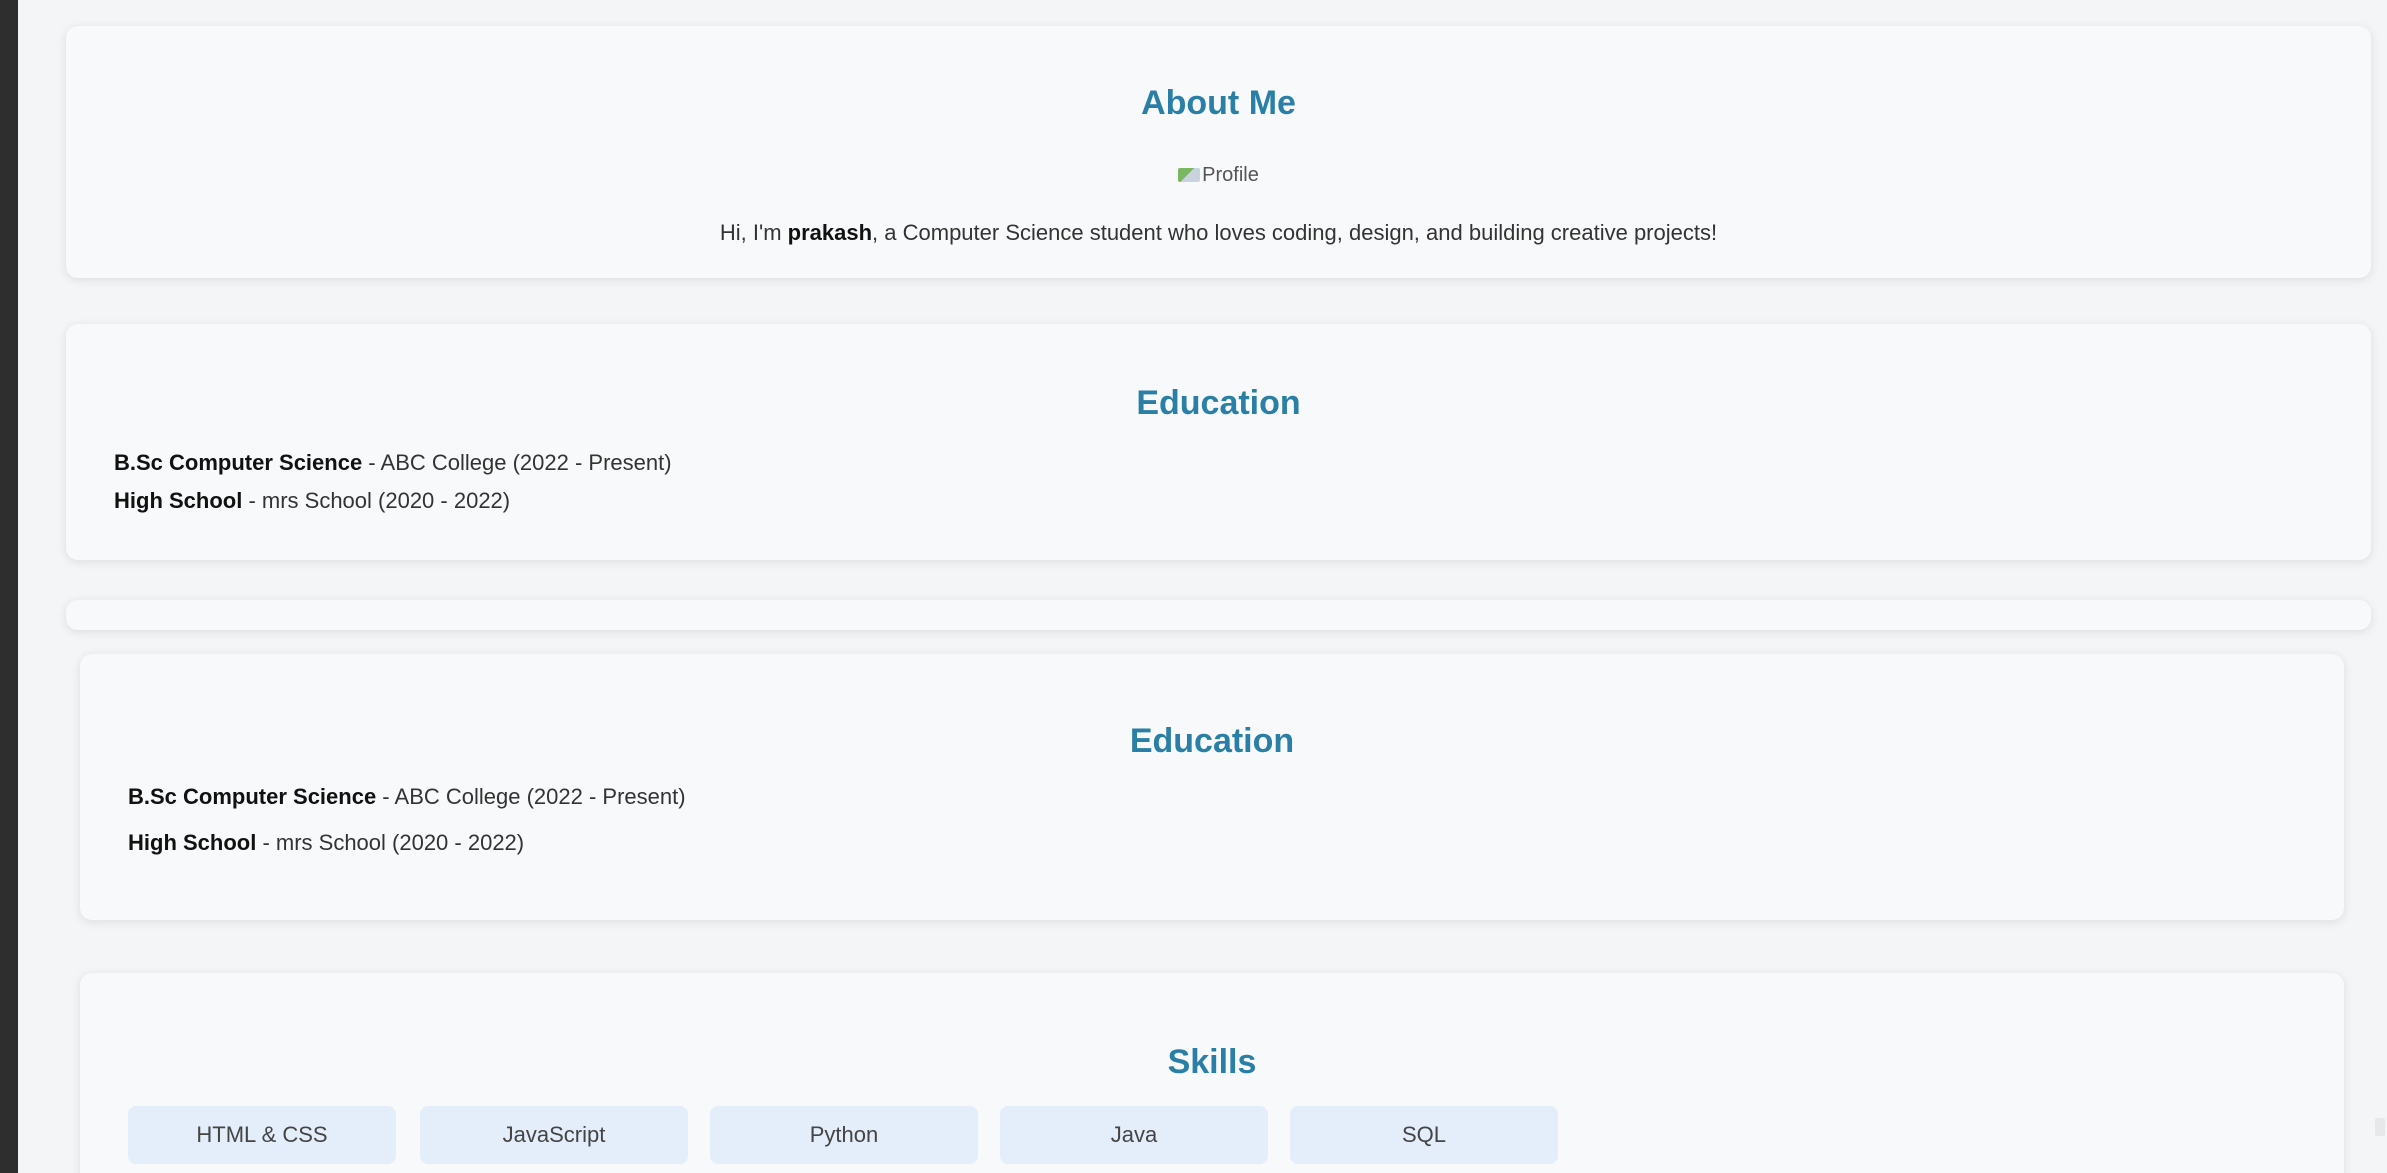 The width and height of the screenshot is (2387, 1173). What do you see at coordinates (1212, 1062) in the screenshot?
I see `skills-heading: Skills` at bounding box center [1212, 1062].